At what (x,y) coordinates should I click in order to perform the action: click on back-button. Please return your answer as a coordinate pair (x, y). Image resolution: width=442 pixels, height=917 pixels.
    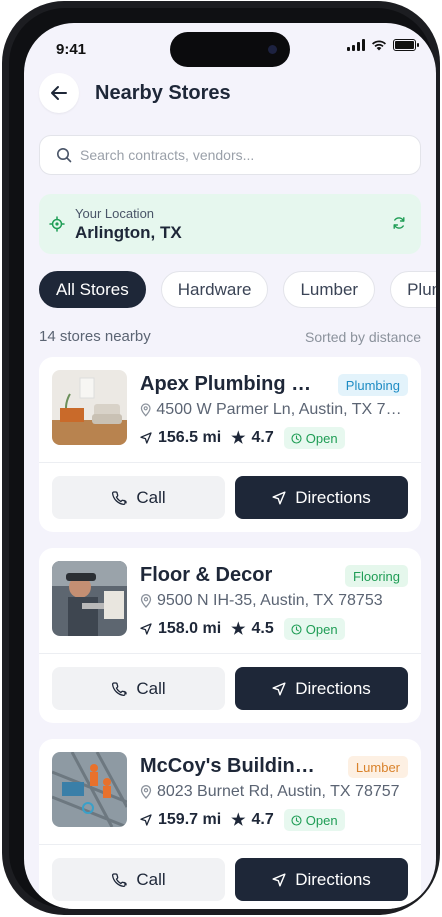
    Looking at the image, I should click on (59, 93).